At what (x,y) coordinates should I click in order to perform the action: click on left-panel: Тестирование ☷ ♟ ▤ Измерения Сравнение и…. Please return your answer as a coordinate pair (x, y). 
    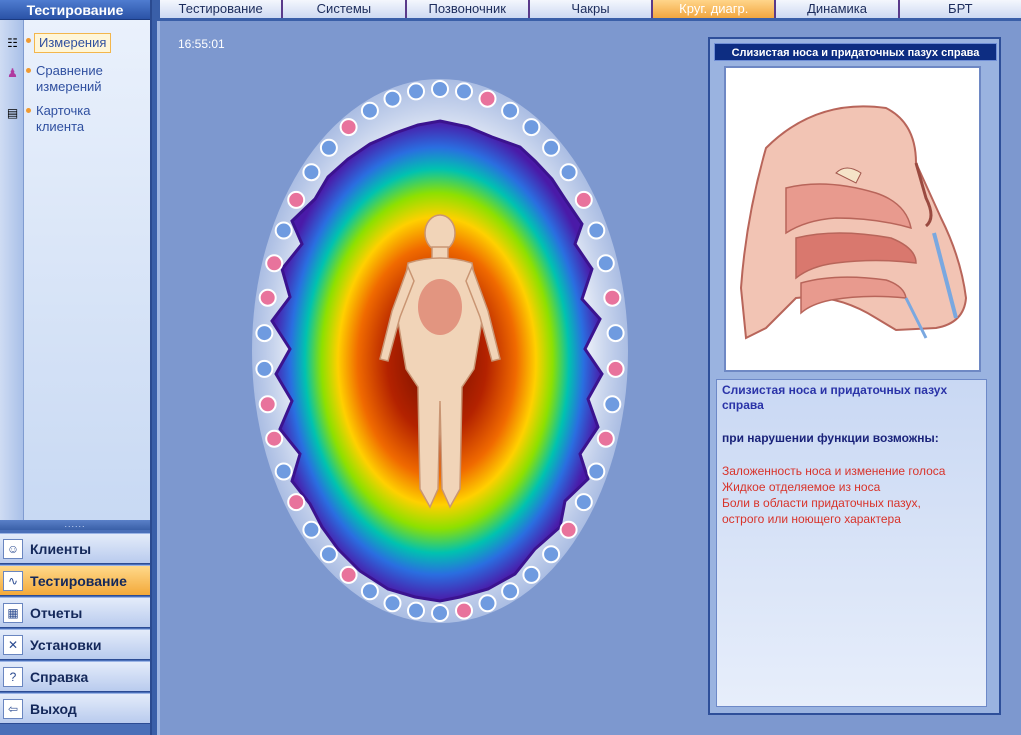
    Looking at the image, I should click on (76, 367).